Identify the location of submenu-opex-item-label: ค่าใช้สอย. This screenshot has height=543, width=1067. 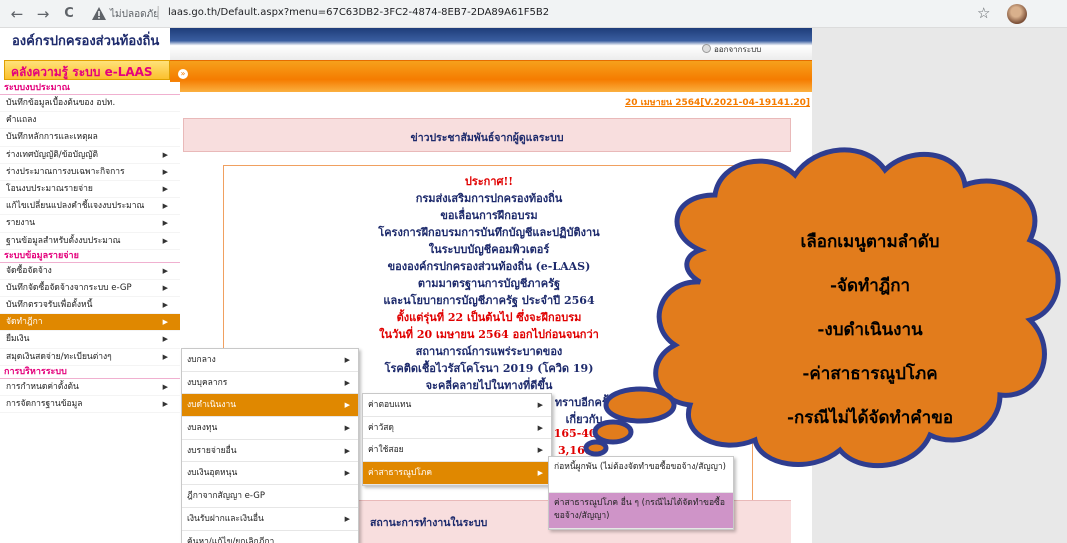
(386, 450).